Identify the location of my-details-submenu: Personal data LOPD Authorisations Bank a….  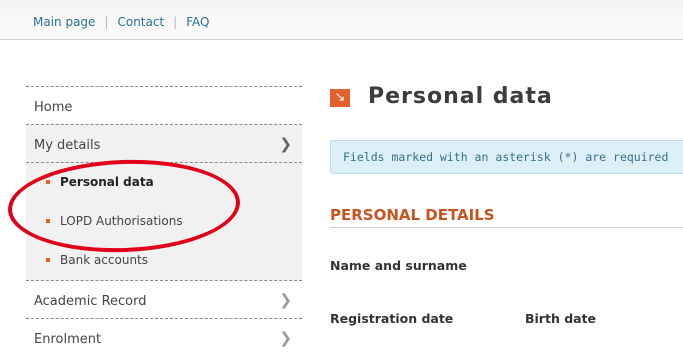
(164, 221).